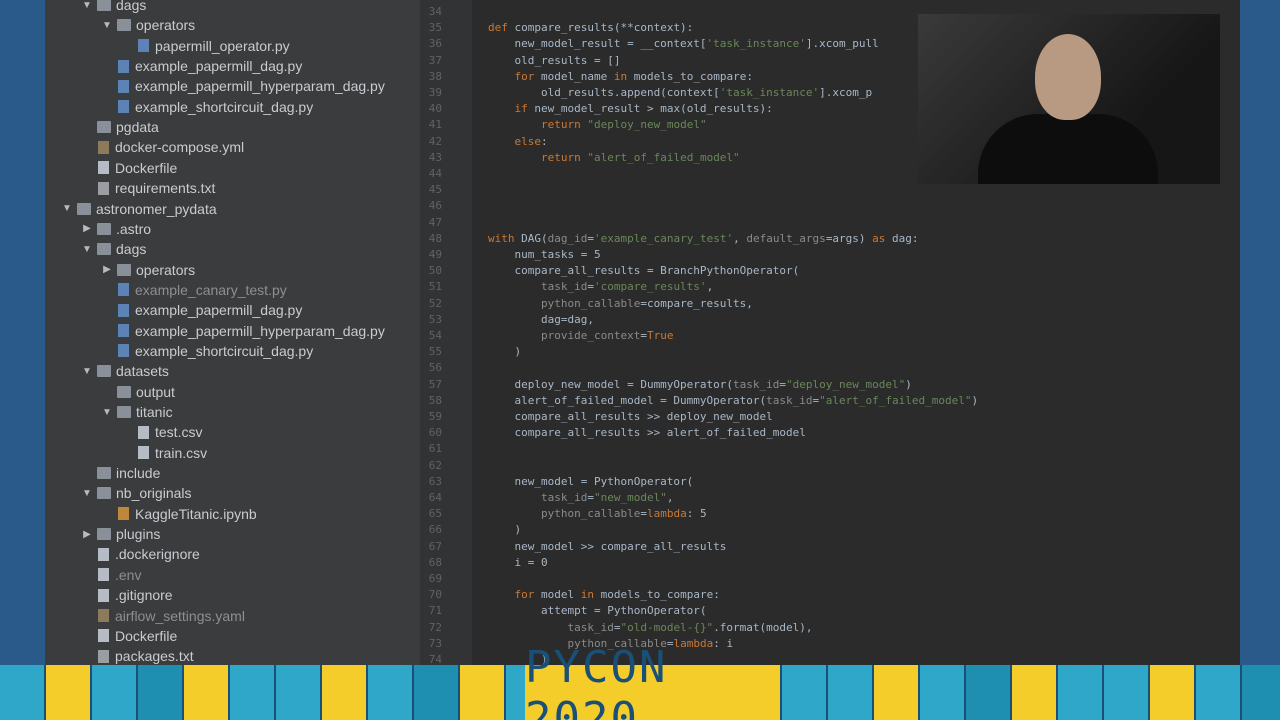  Describe the element at coordinates (435, 481) in the screenshot. I see `line-number: 63` at that location.